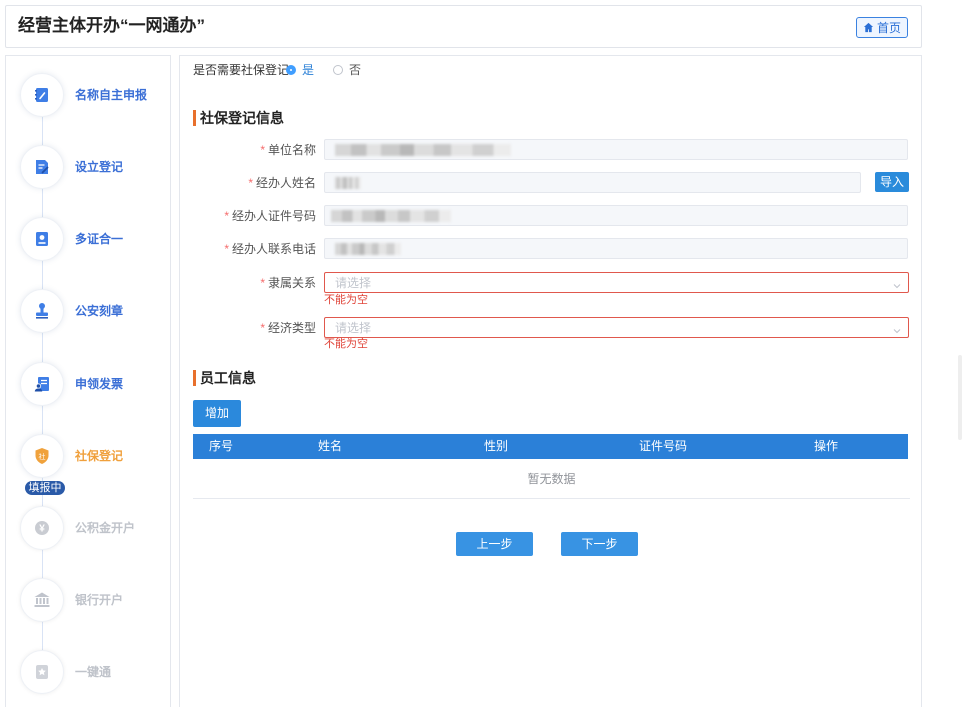 This screenshot has height=707, width=962. What do you see at coordinates (99, 600) in the screenshot?
I see `step-label: 银行开户` at bounding box center [99, 600].